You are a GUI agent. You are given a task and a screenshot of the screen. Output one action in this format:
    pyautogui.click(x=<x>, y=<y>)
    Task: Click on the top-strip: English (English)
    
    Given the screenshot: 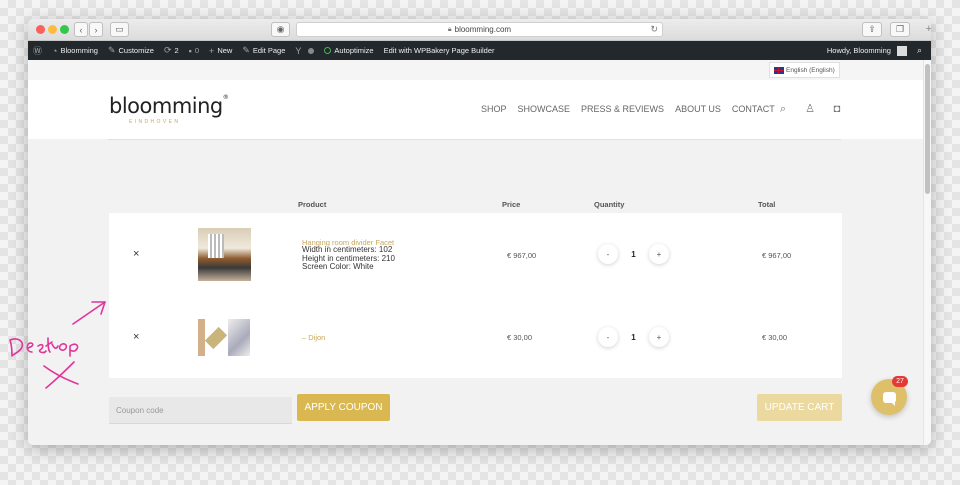 What is the action you would take?
    pyautogui.click(x=475, y=70)
    